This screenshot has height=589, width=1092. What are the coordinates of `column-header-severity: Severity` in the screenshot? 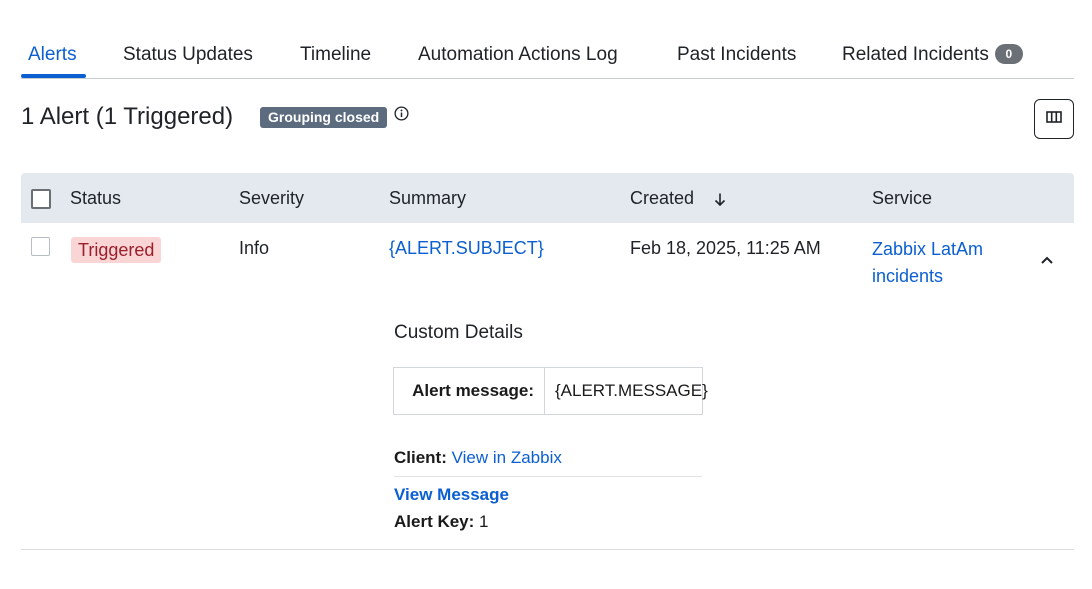 It's located at (271, 198).